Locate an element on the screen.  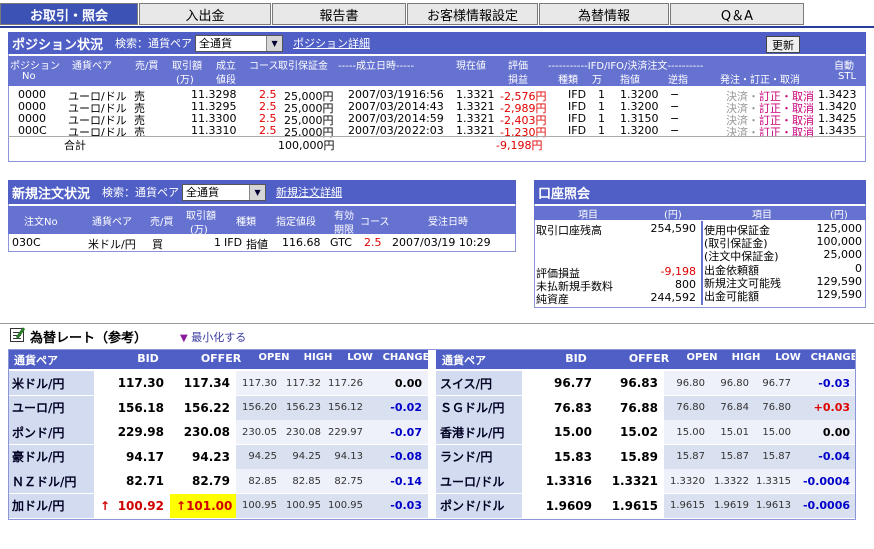
main-tab-bar: お取引・照会 入出金 報告書 お客様情報設定 為替情報 Q＆A is located at coordinates (437, 13).